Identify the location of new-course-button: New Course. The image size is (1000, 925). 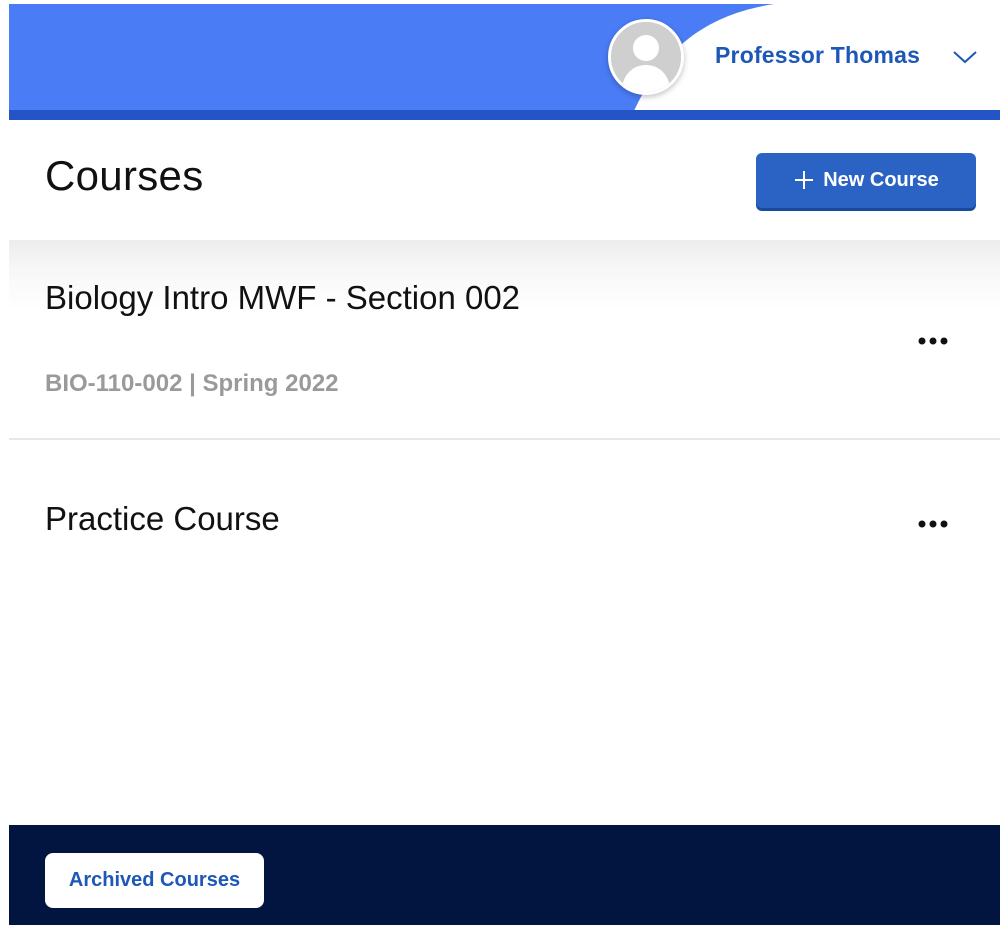
(866, 180).